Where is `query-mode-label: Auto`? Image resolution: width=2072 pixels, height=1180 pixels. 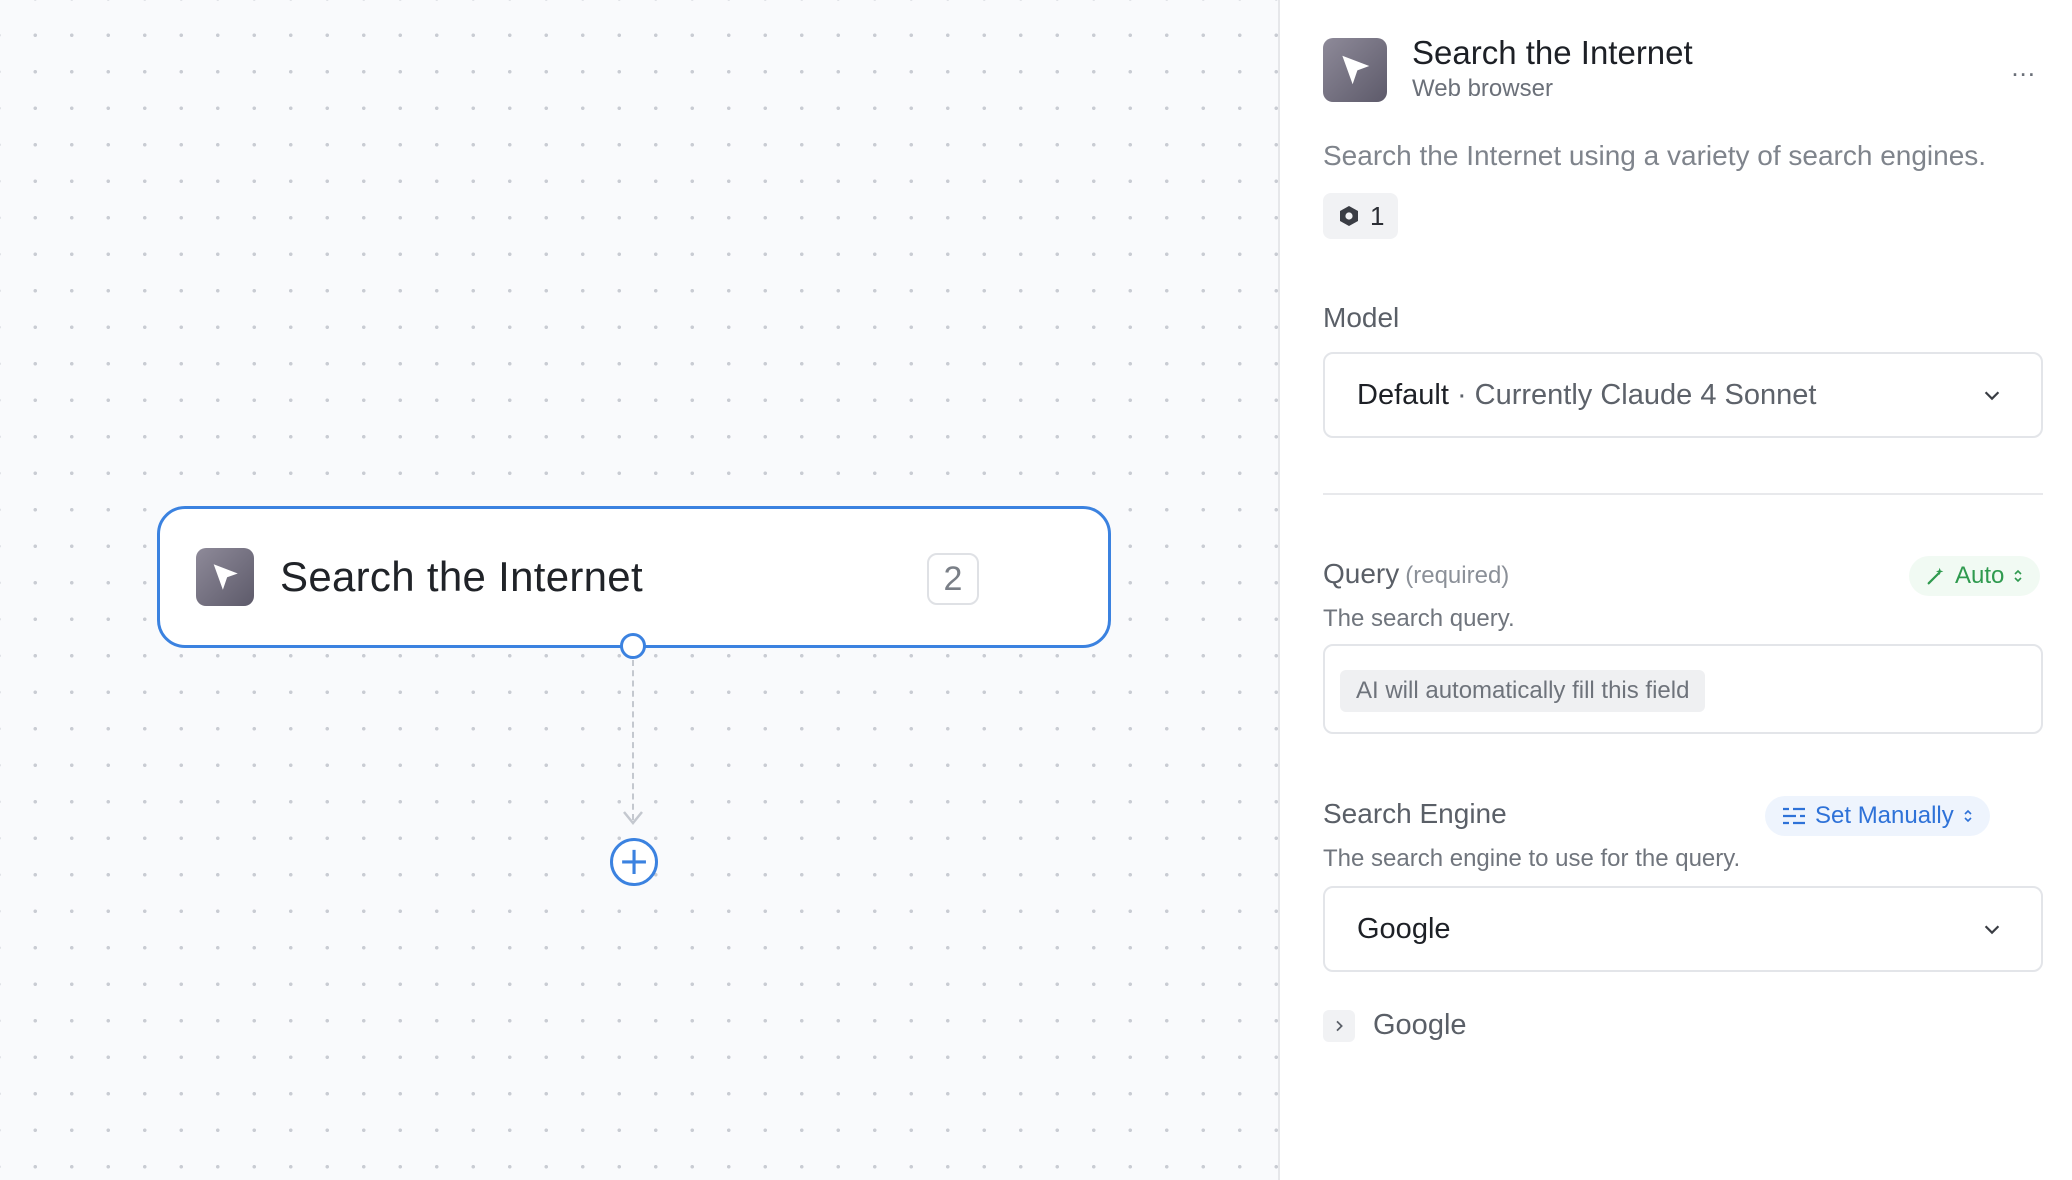
query-mode-label: Auto is located at coordinates (1980, 575).